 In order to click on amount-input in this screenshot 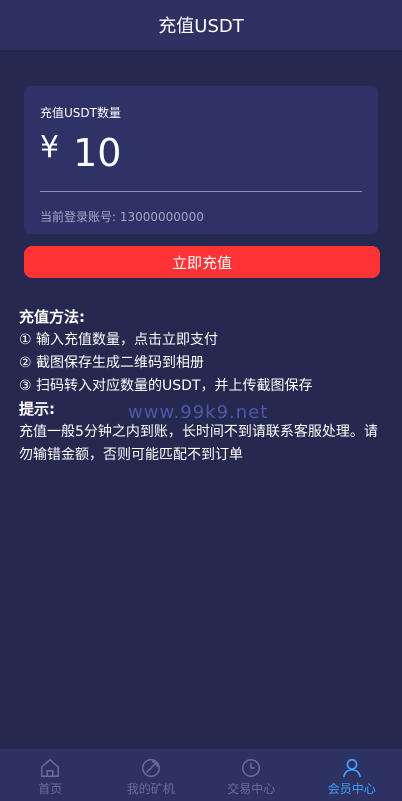, I will do `click(203, 153)`.